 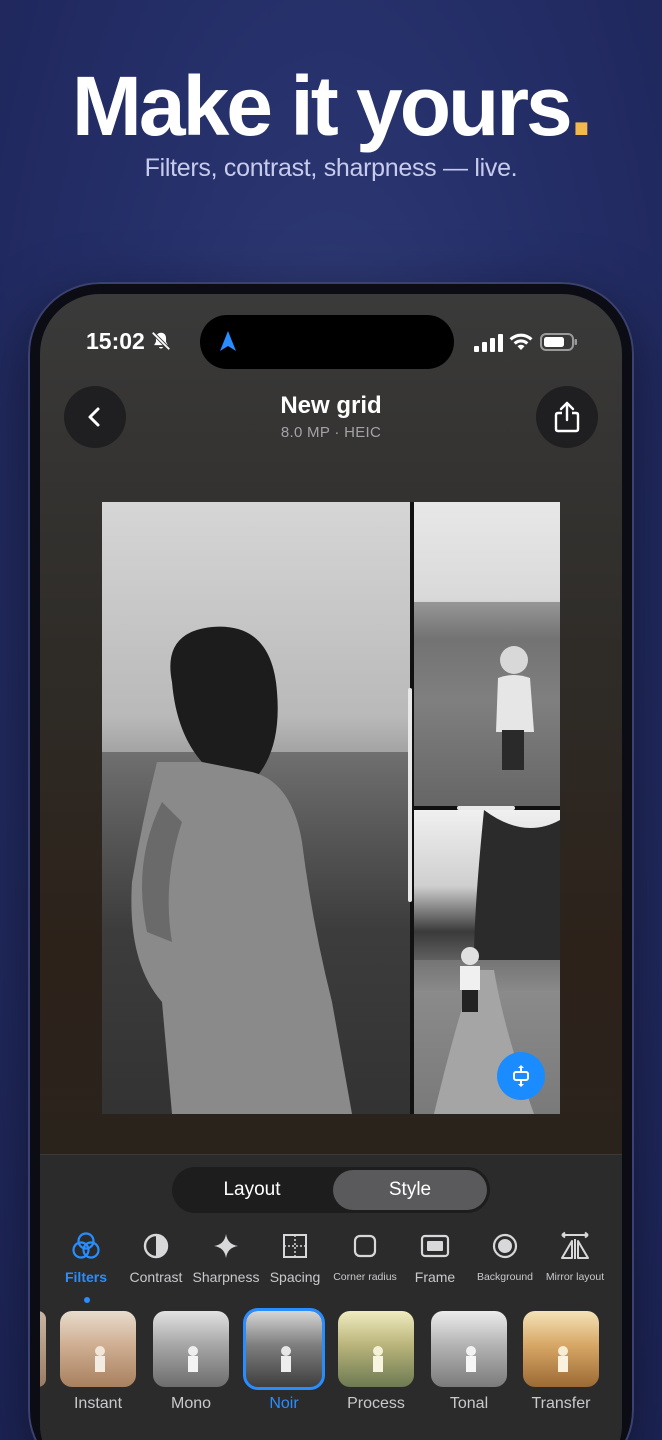 I want to click on filter-label: Instant, so click(x=98, y=1403).